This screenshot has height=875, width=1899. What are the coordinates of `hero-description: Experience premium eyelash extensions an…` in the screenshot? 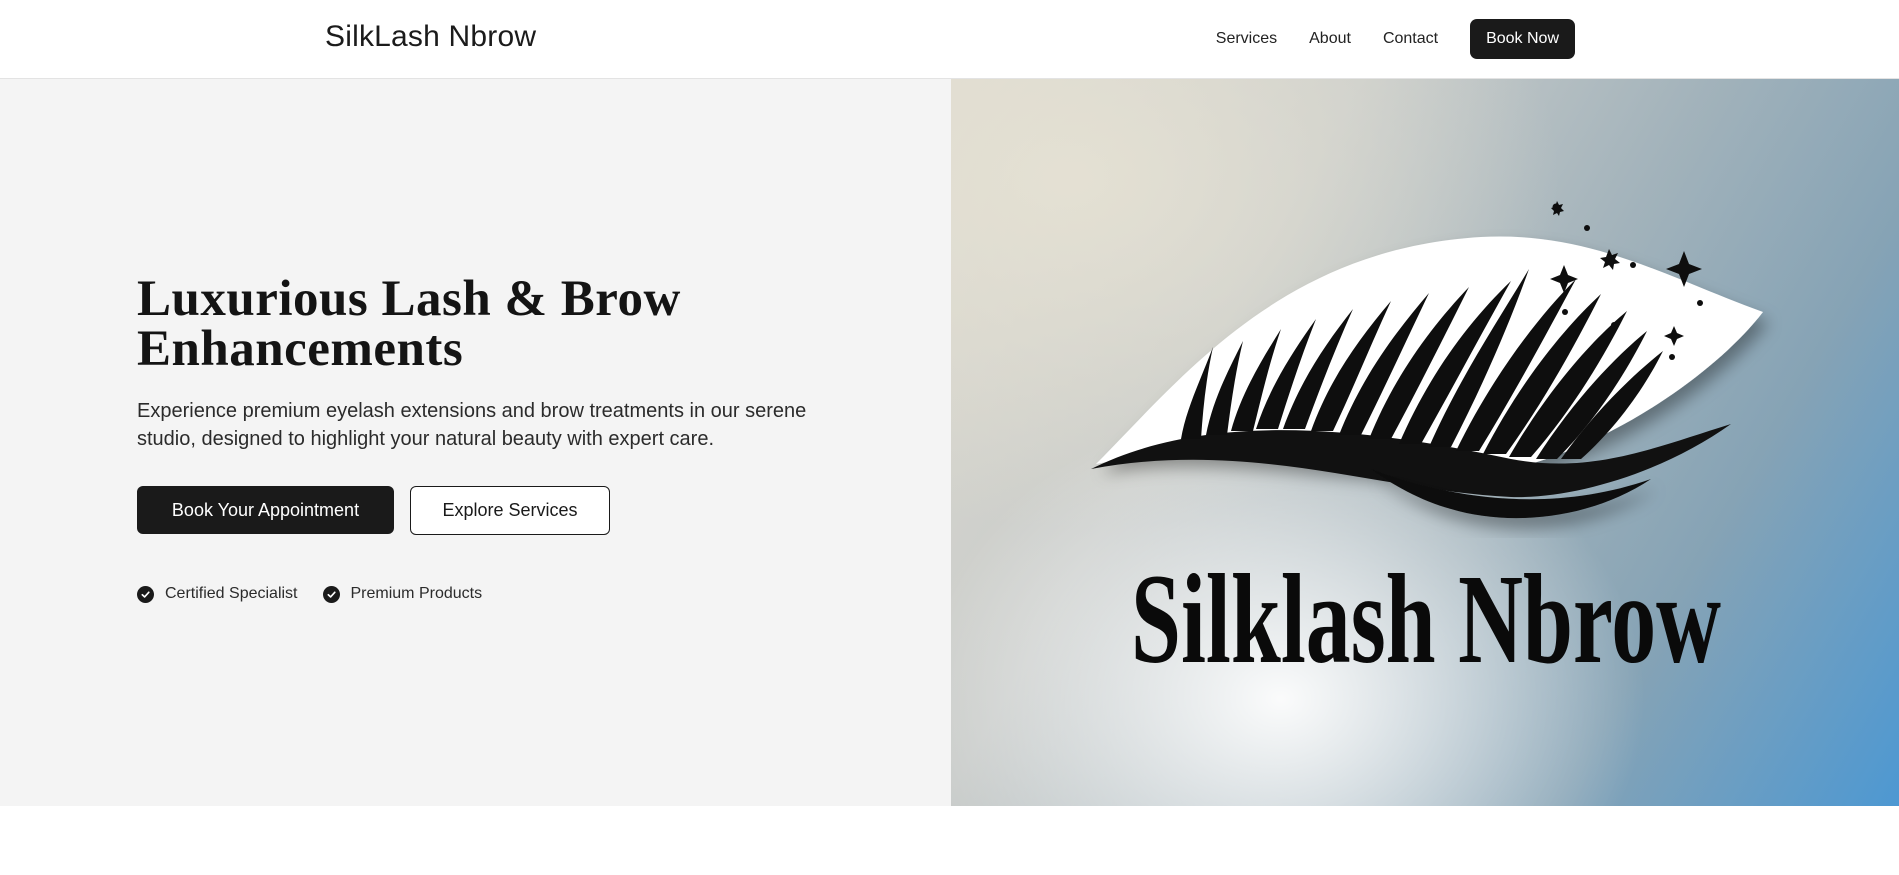 It's located at (472, 425).